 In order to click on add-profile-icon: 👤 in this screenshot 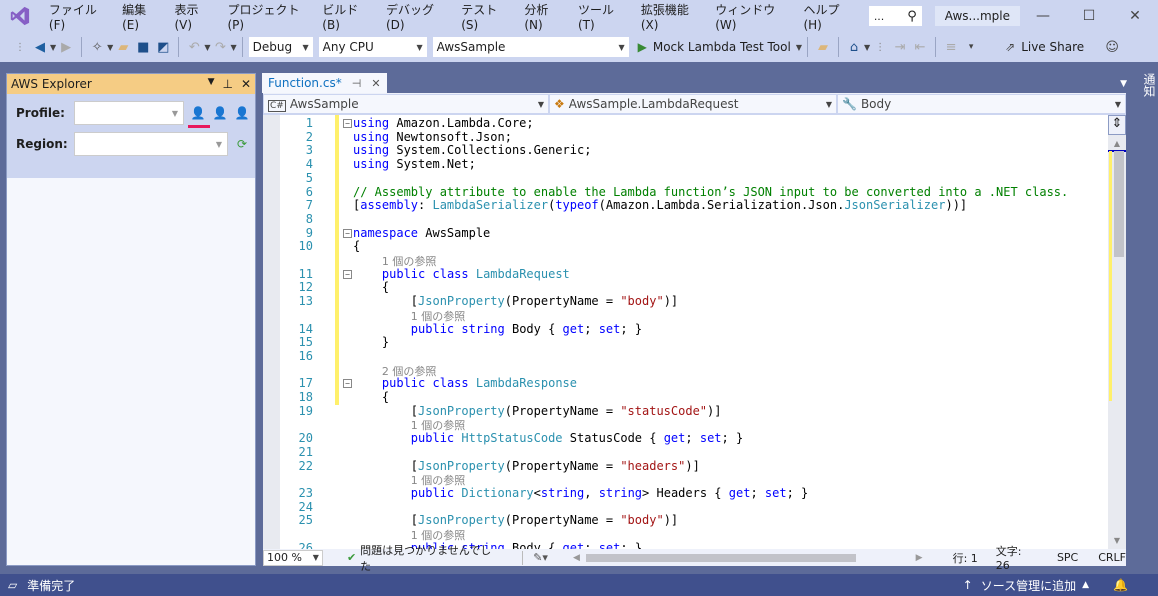, I will do `click(199, 116)`.